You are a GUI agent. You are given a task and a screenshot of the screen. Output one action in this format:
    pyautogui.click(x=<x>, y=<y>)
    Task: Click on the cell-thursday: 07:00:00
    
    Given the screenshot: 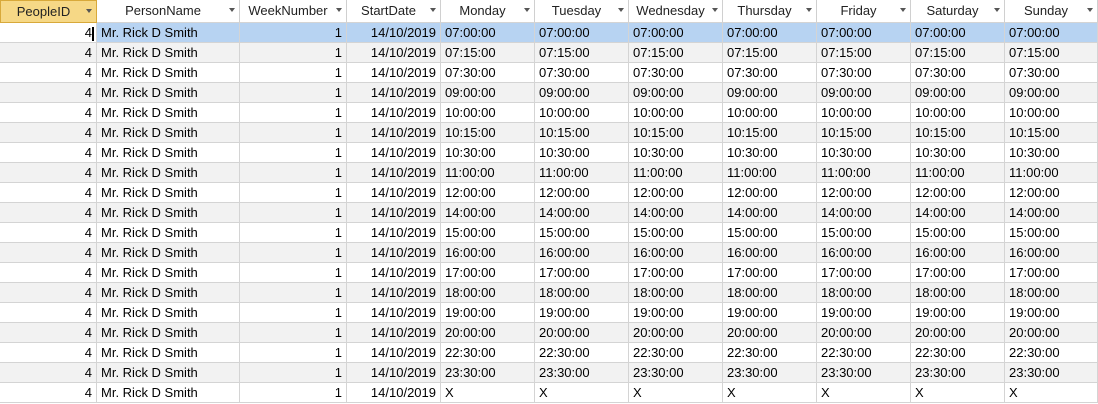 What is the action you would take?
    pyautogui.click(x=770, y=33)
    